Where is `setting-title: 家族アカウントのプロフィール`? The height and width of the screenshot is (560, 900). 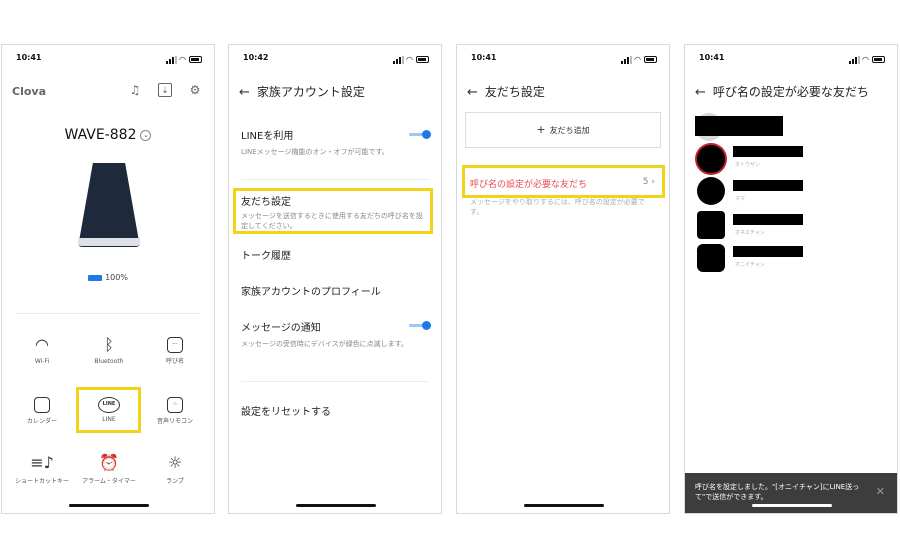
setting-title: 家族アカウントのプロフィール is located at coordinates (311, 292).